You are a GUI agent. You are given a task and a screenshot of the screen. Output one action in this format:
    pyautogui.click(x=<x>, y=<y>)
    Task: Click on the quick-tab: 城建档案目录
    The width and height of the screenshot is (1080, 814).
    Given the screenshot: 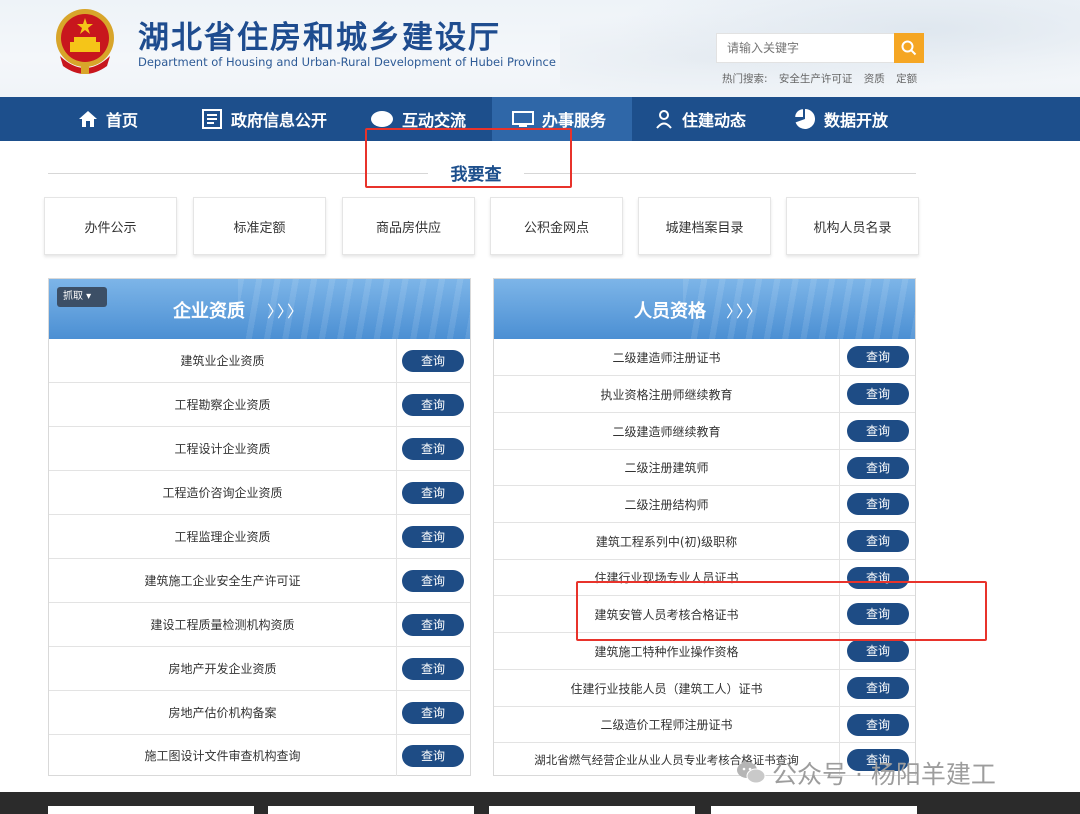 What is the action you would take?
    pyautogui.click(x=704, y=226)
    